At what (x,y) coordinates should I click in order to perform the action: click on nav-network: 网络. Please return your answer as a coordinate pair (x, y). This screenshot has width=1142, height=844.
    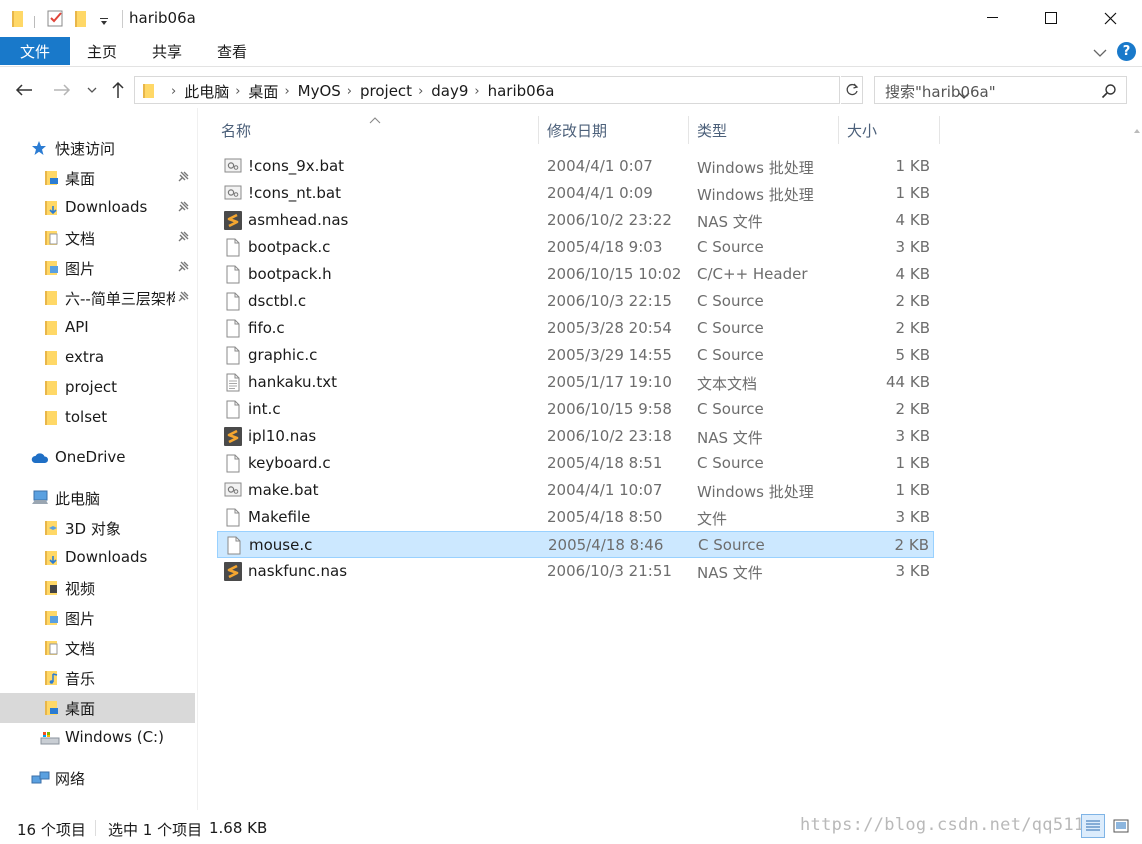
    Looking at the image, I should click on (97, 778).